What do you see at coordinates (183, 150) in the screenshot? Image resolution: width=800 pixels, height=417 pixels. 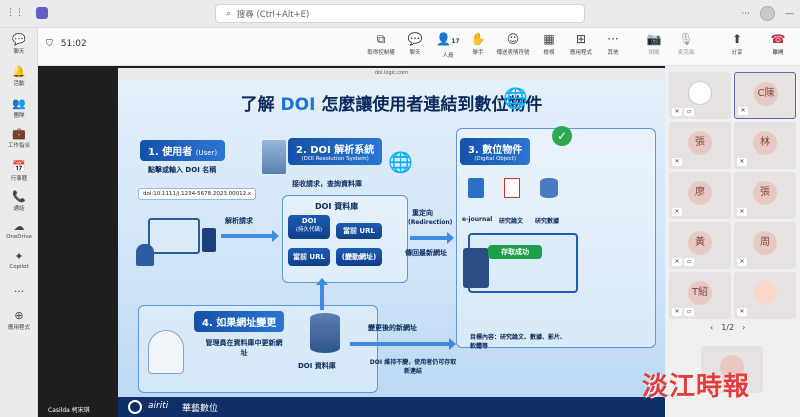 I see `section-user-label: 1. 使用者 (User)` at bounding box center [183, 150].